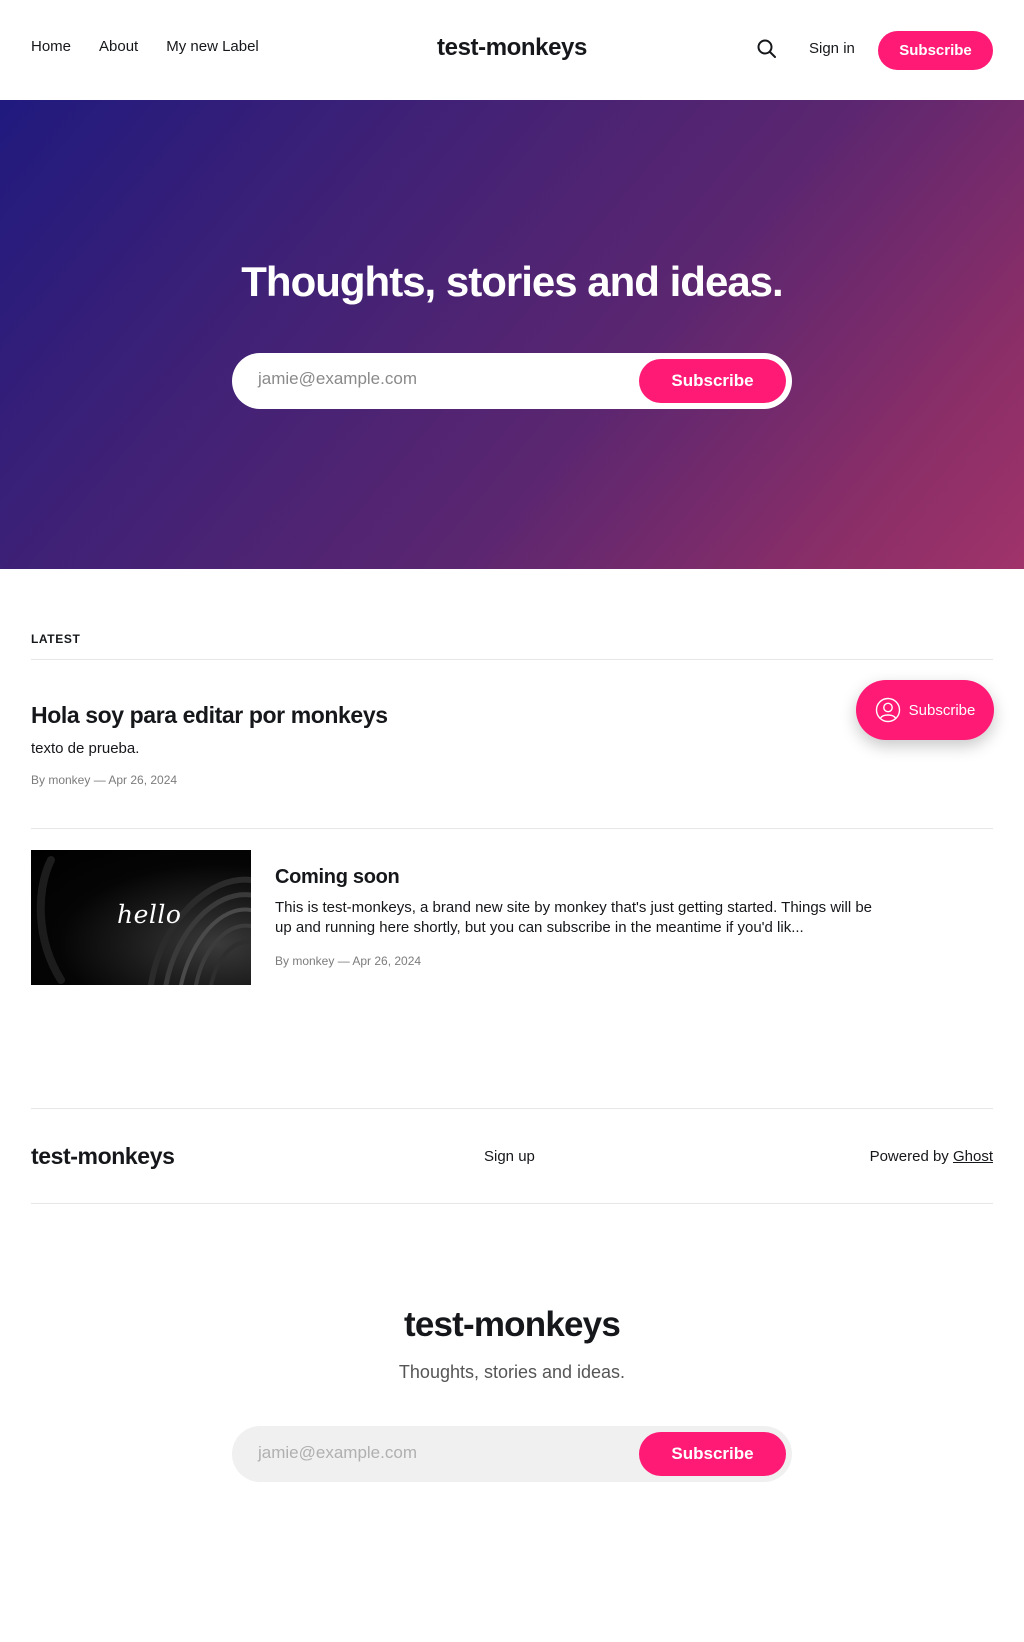 This screenshot has width=1024, height=1642. I want to click on cta-email-input: jamie@example.com, so click(438, 1453).